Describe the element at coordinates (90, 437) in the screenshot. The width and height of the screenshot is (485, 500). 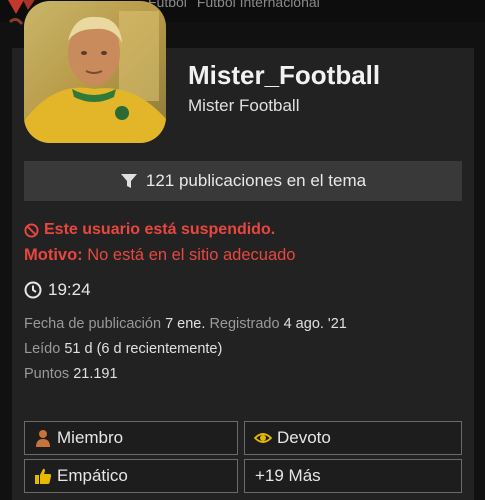
I see `badge-label: Miembro` at that location.